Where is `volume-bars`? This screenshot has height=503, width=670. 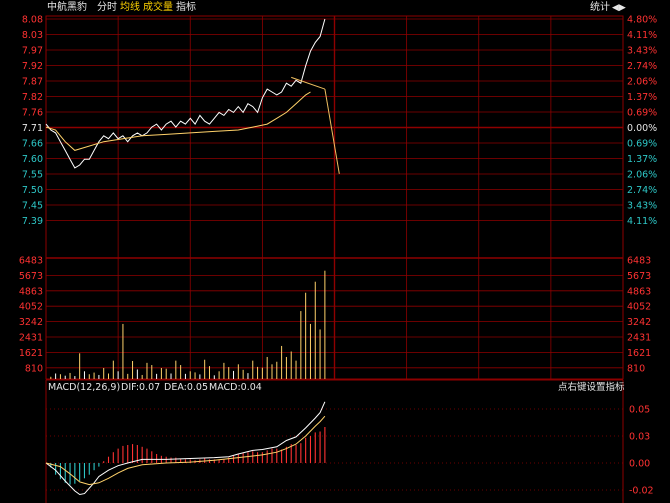
volume-bars is located at coordinates (188, 324).